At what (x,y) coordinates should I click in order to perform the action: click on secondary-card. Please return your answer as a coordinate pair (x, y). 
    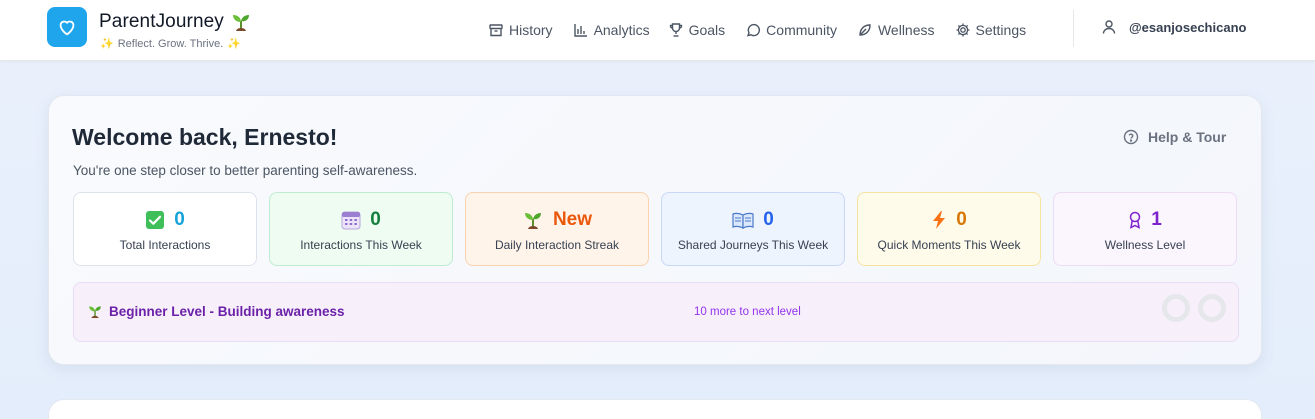
    Looking at the image, I should click on (655, 409).